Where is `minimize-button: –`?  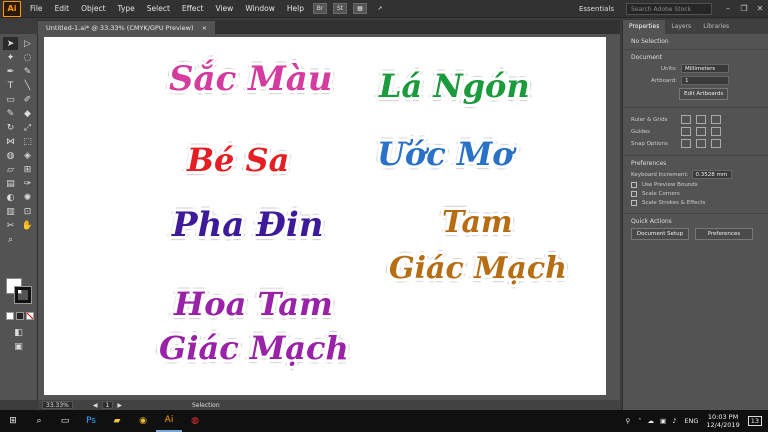 minimize-button: – is located at coordinates (728, 8).